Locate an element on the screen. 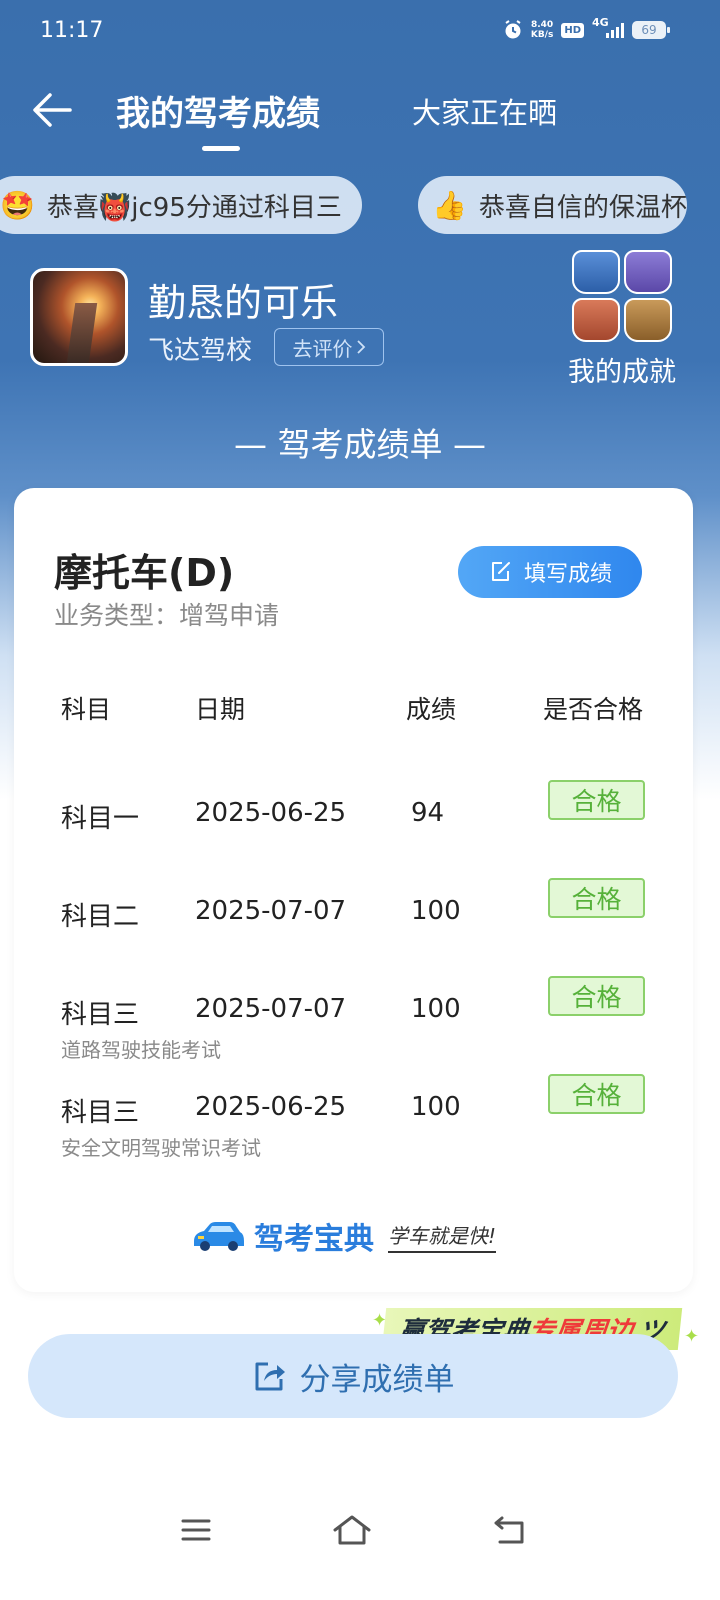 The width and height of the screenshot is (720, 1600). tab-indicator is located at coordinates (221, 148).